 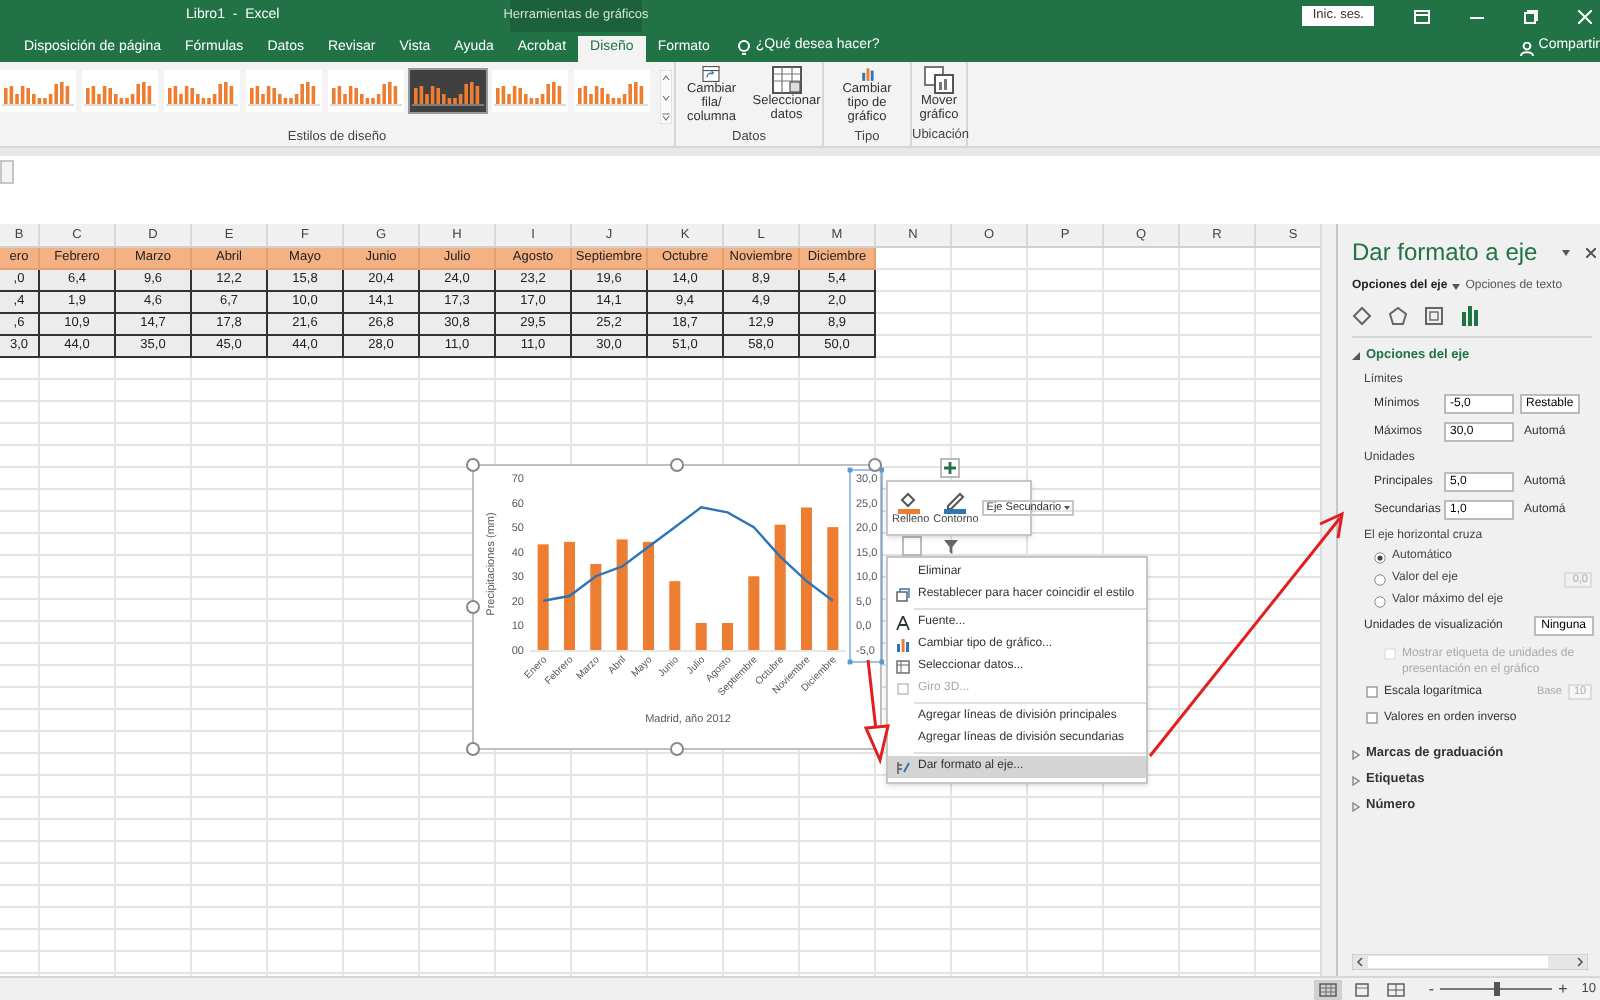 What do you see at coordinates (950, 546) in the screenshot?
I see `chart-filter-button` at bounding box center [950, 546].